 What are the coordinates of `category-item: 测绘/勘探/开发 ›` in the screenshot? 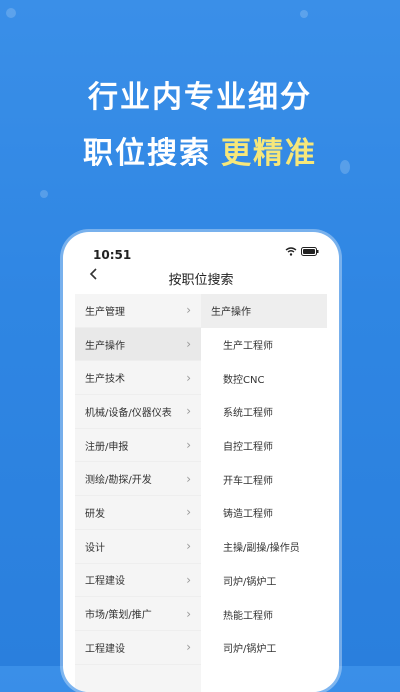 It's located at (138, 479).